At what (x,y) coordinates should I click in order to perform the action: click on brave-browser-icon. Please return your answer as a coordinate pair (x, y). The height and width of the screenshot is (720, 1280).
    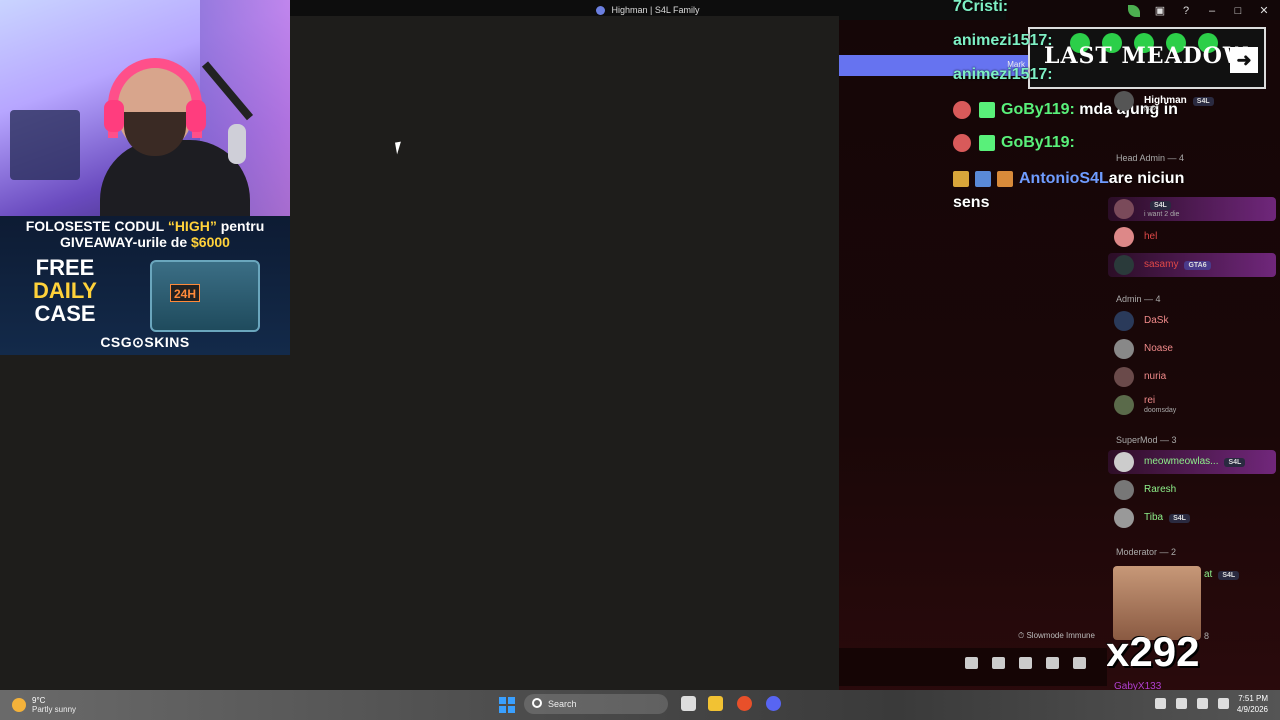
    Looking at the image, I should click on (744, 703).